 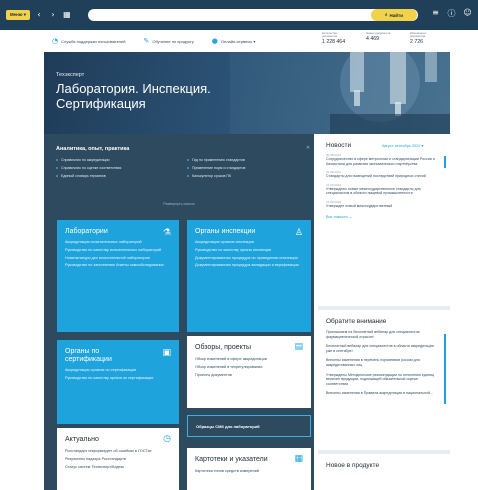 What do you see at coordinates (394, 15) in the screenshot?
I see `search-button: ⌕ Найти` at bounding box center [394, 15].